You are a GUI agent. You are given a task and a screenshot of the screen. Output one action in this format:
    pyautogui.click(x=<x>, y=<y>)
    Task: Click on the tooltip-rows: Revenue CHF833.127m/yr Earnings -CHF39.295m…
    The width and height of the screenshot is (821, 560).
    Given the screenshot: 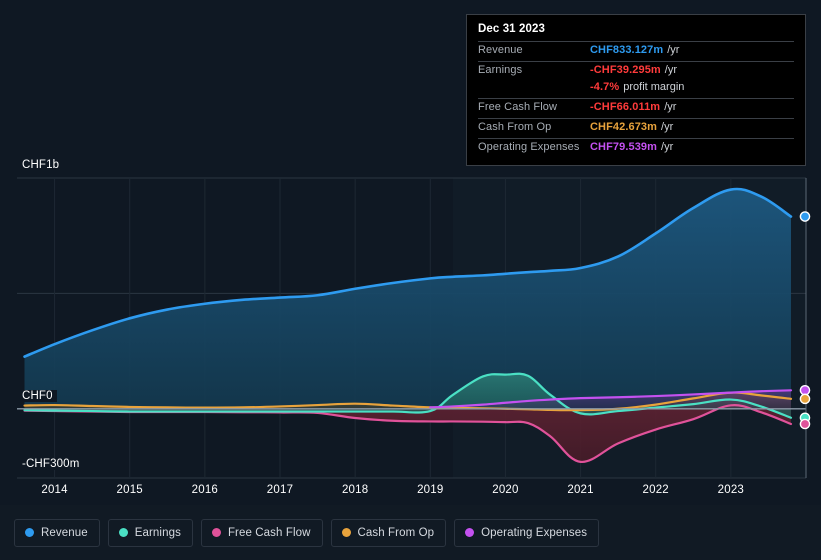 What is the action you would take?
    pyautogui.click(x=636, y=99)
    